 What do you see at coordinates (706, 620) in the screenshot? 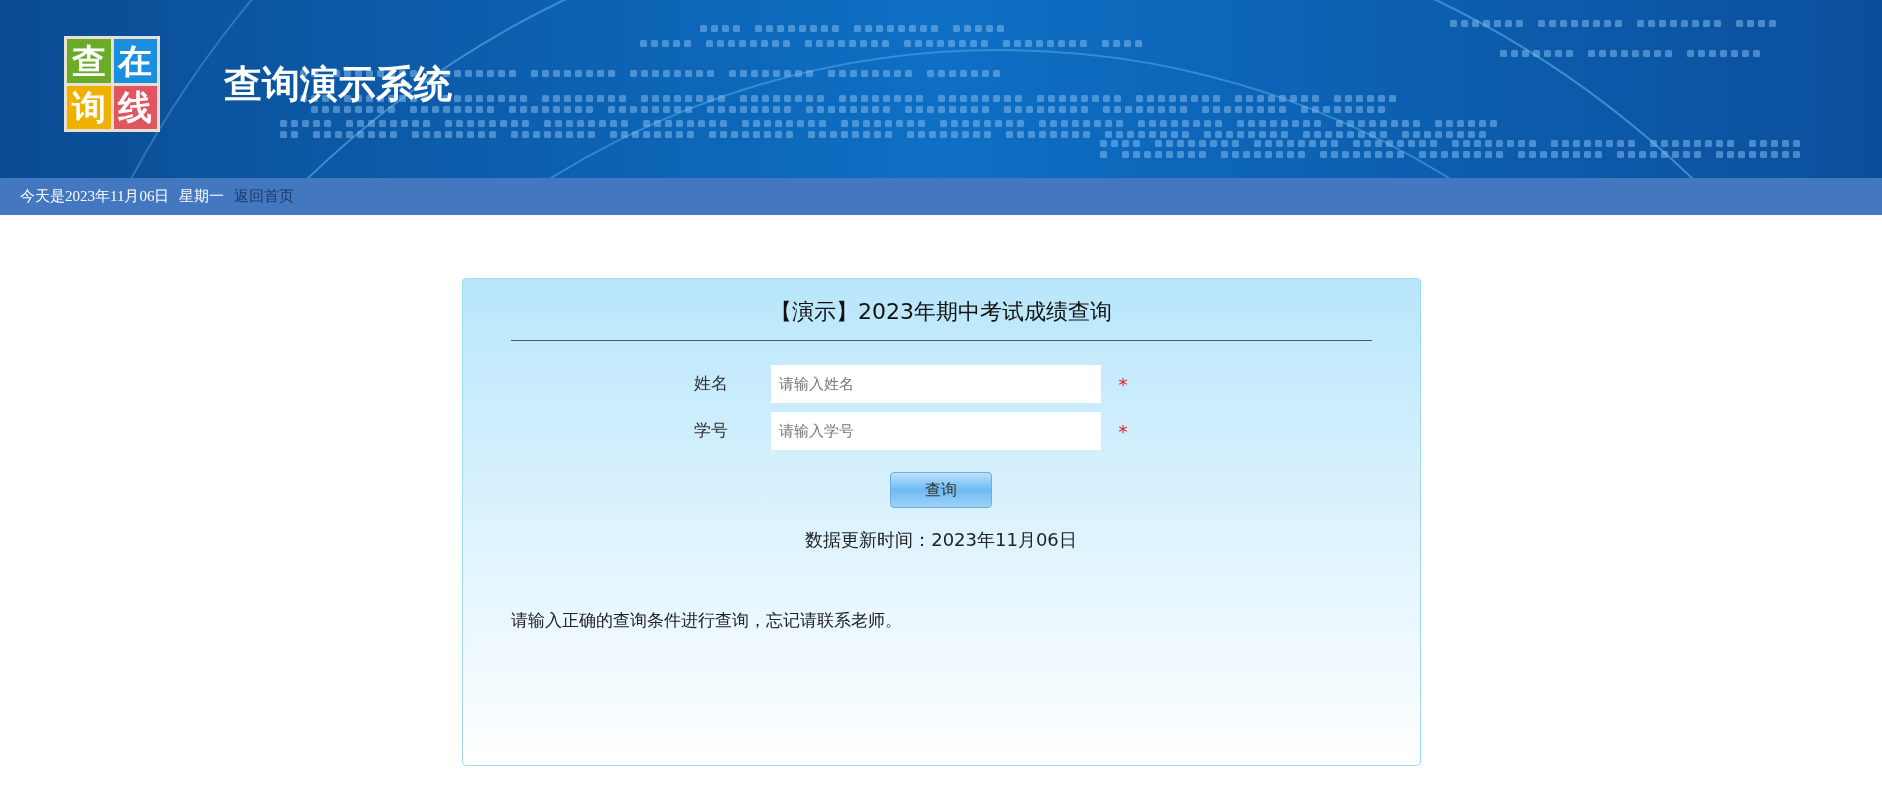
I see `notice-text: 请输入正确的查询条件进行查询，忘记请联系老师。` at bounding box center [706, 620].